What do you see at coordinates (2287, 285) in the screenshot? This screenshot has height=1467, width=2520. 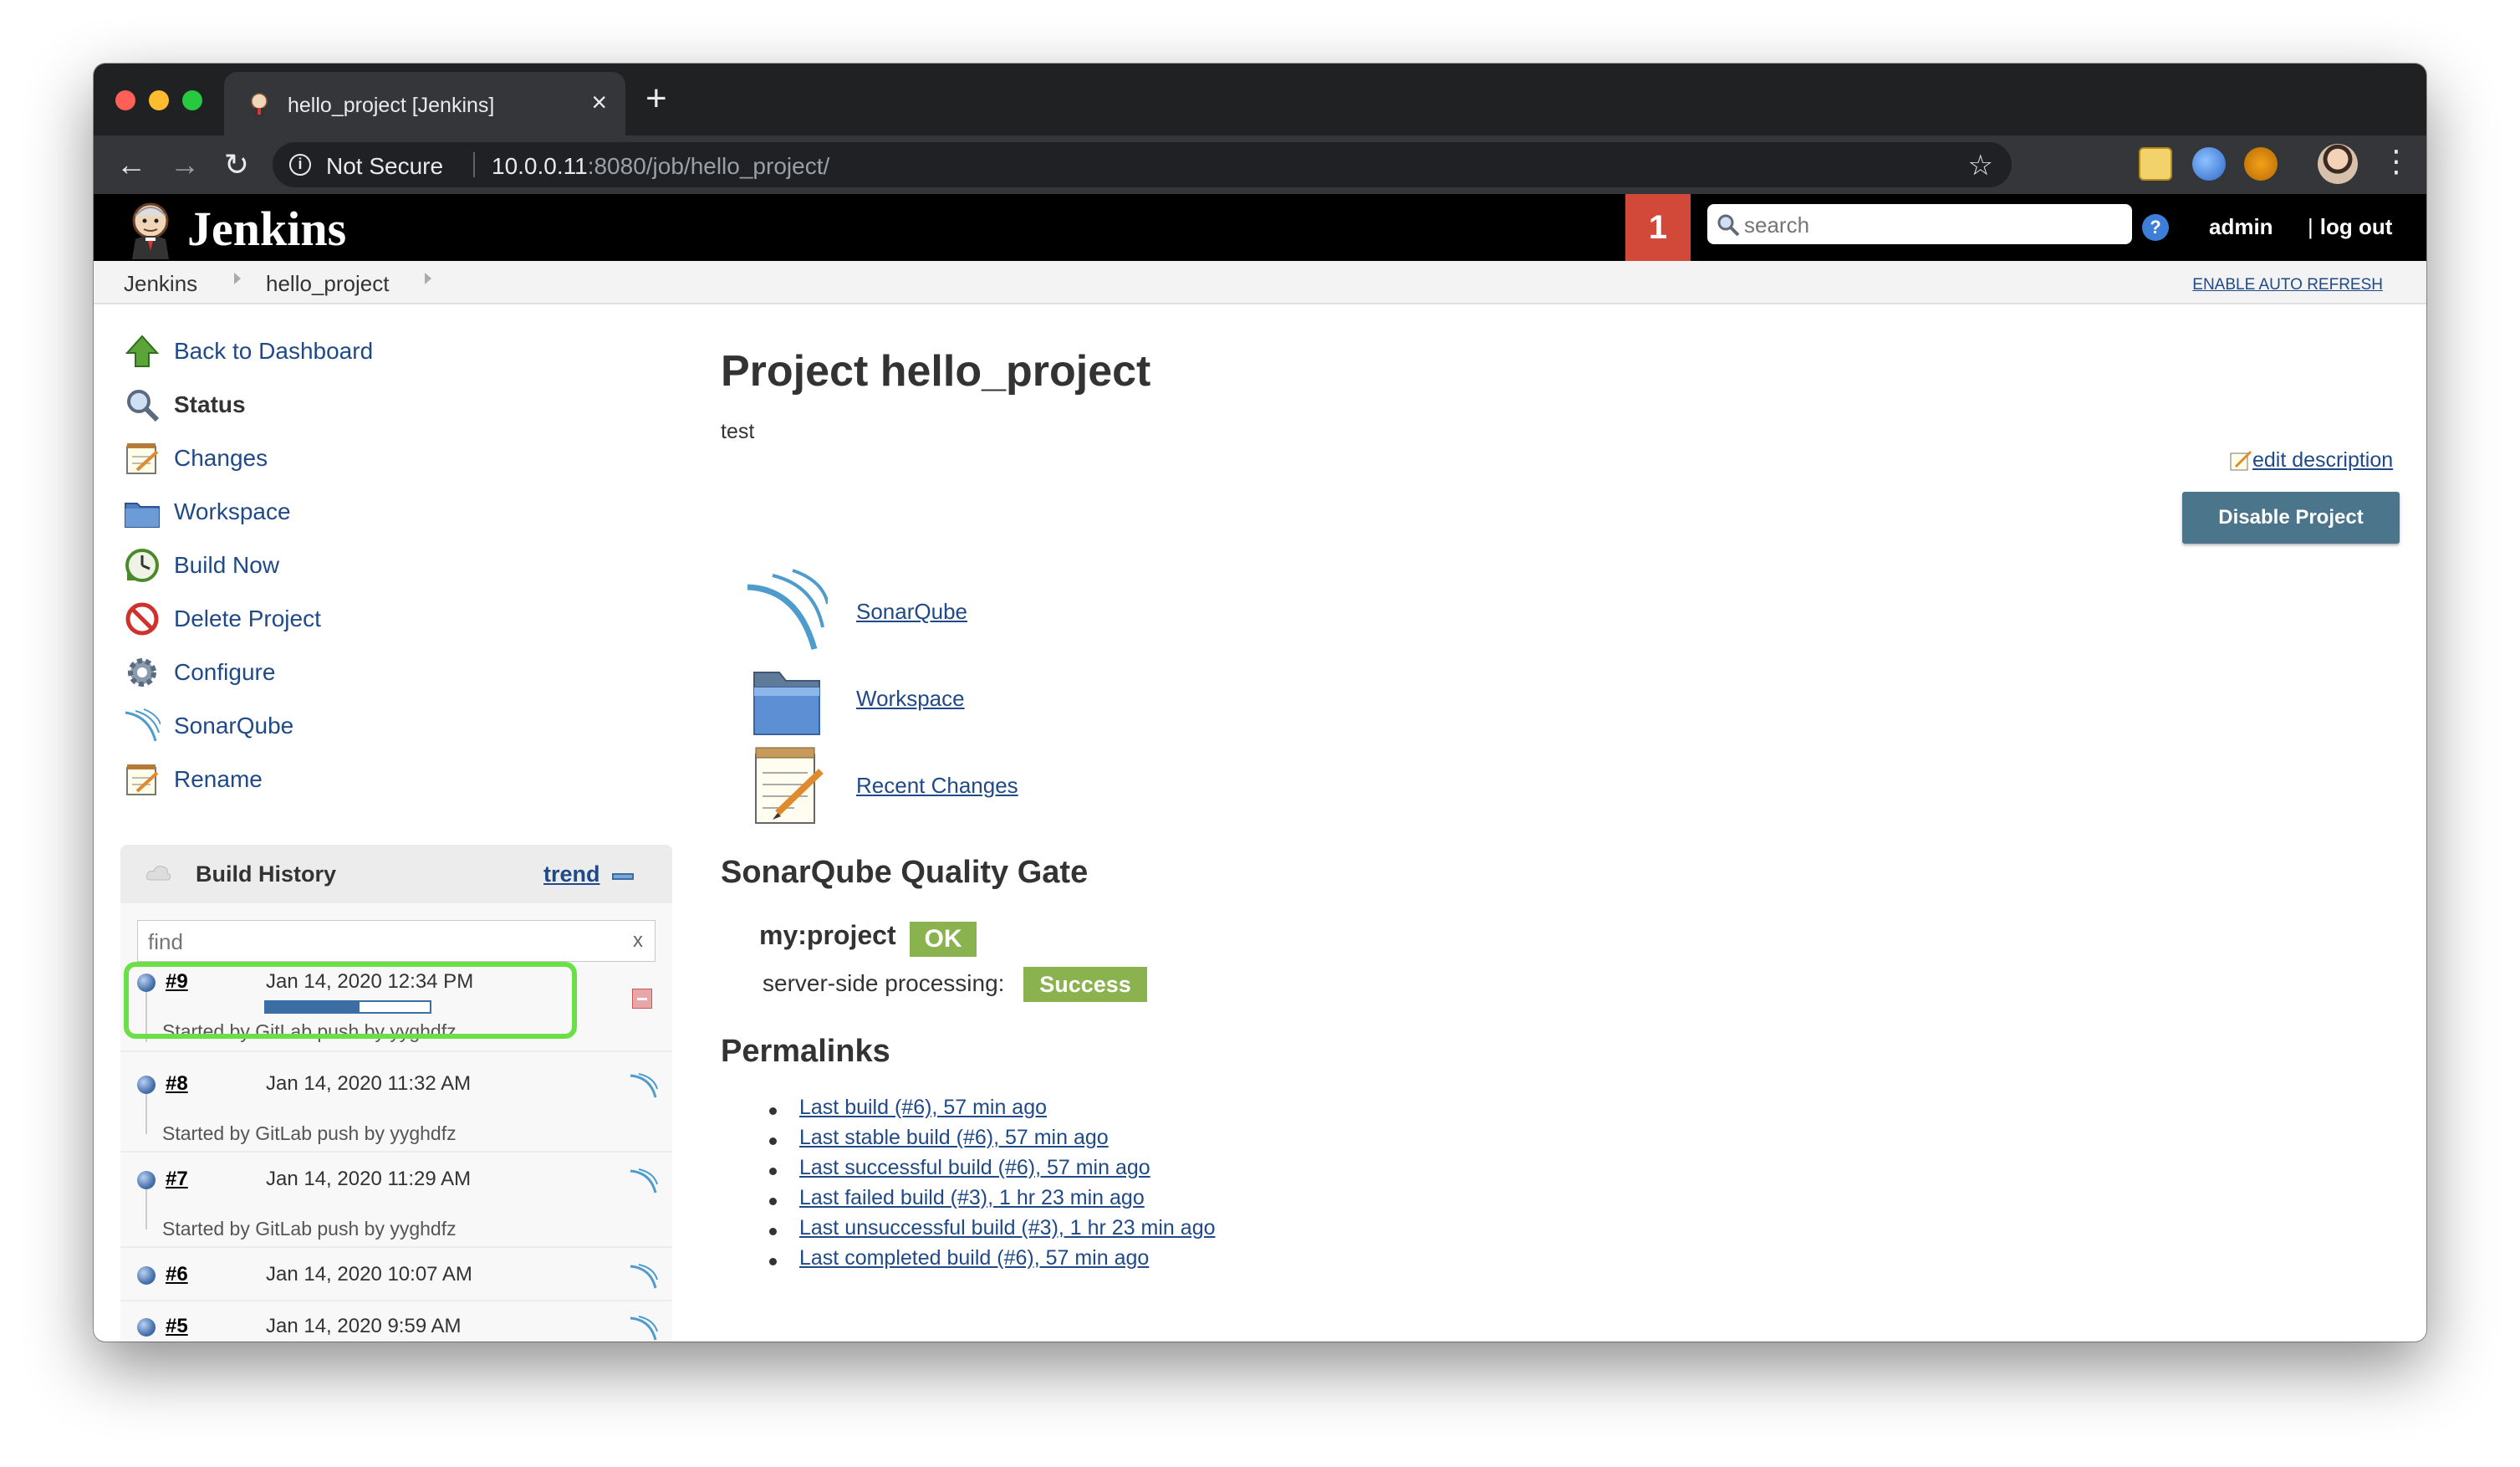 I see `enable-auto-refresh-link: ENABLE AUTO REFRESH` at bounding box center [2287, 285].